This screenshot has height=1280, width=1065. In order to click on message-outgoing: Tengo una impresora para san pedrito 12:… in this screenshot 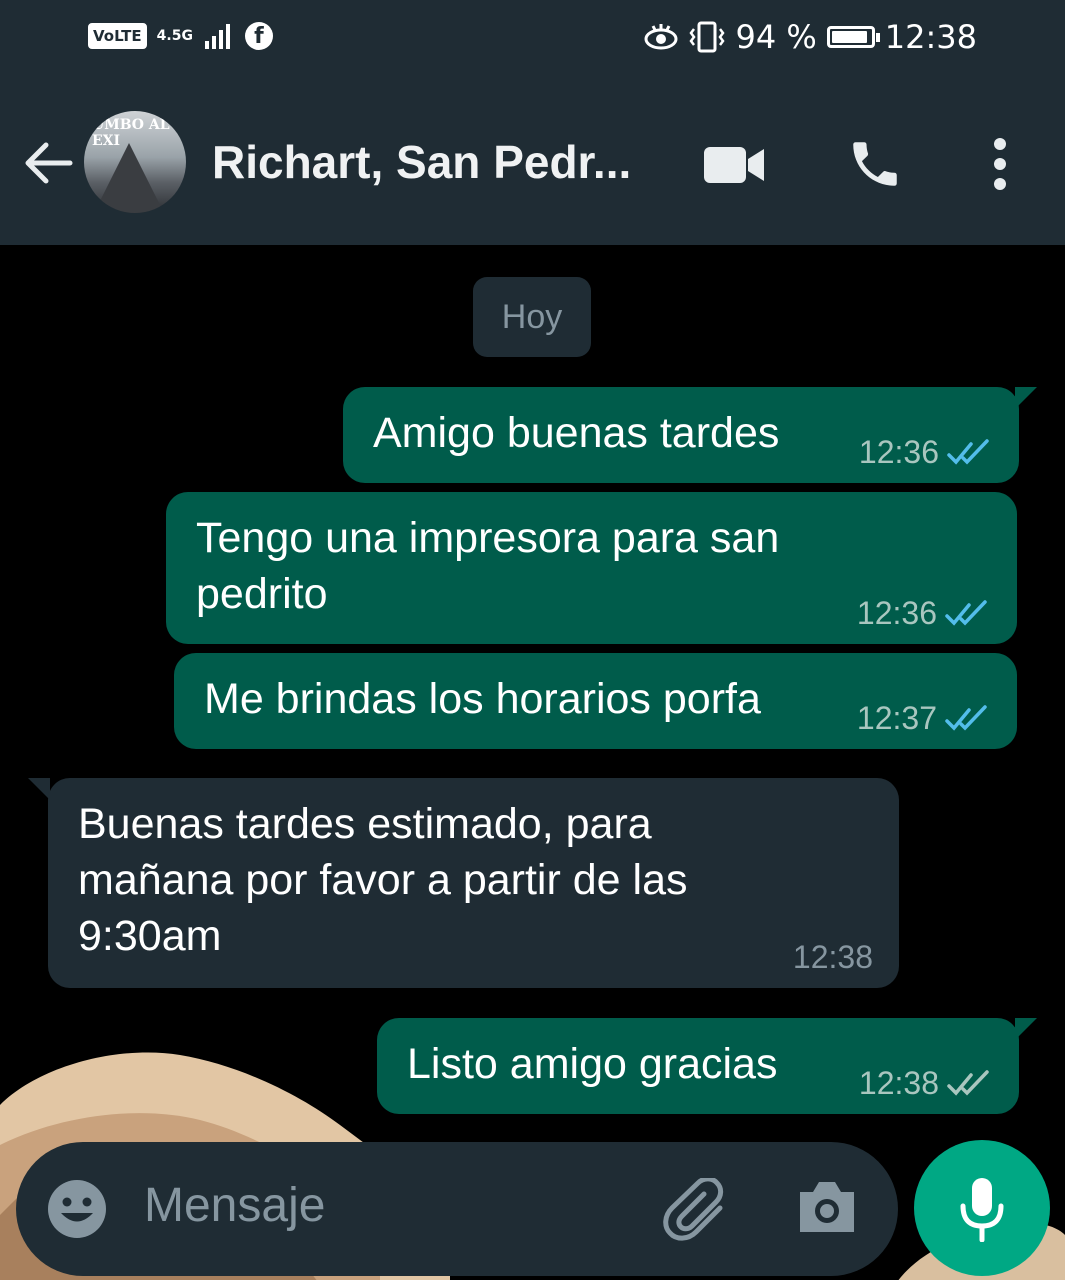, I will do `click(591, 568)`.